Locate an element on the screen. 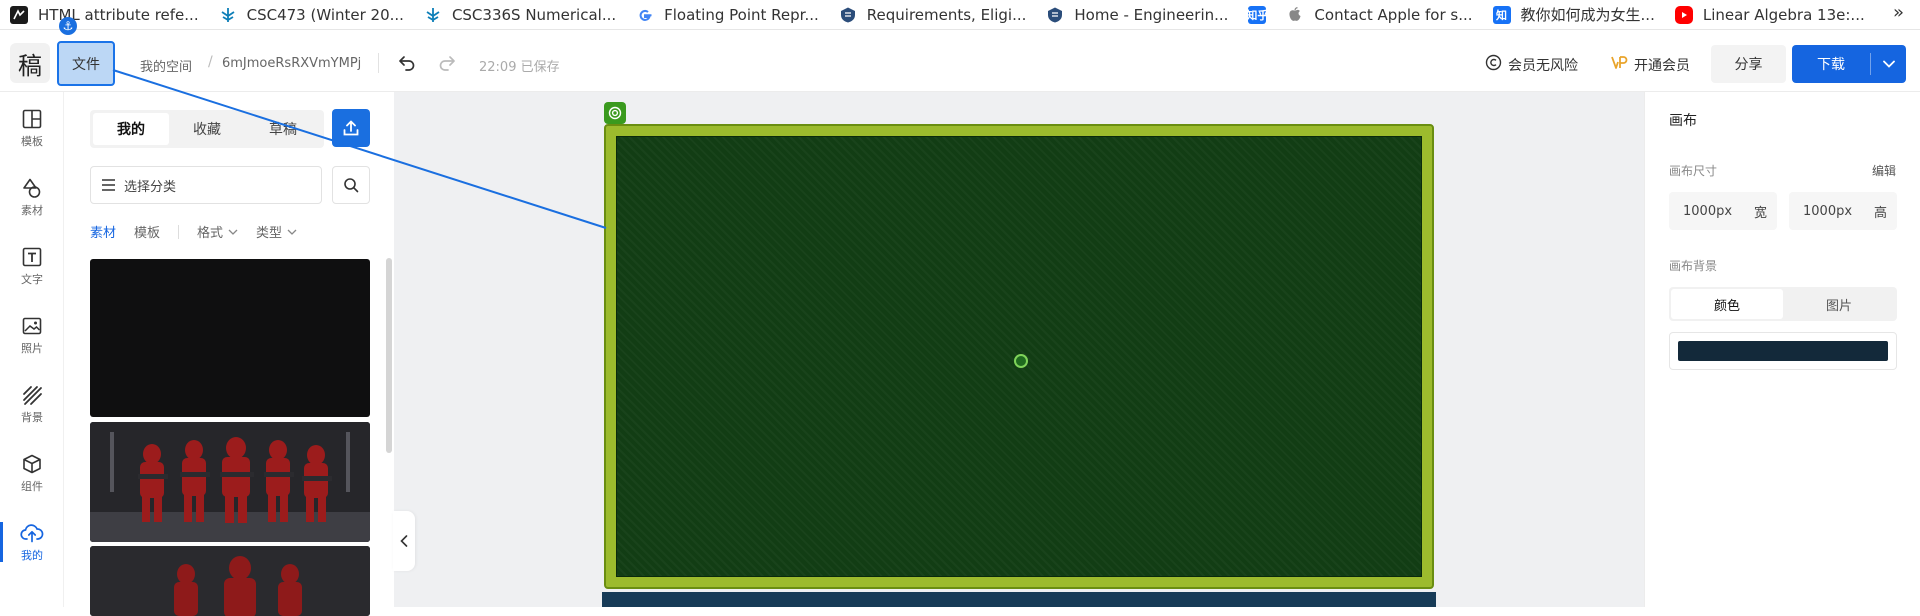  rail-item-component: 组件 is located at coordinates (32, 473).